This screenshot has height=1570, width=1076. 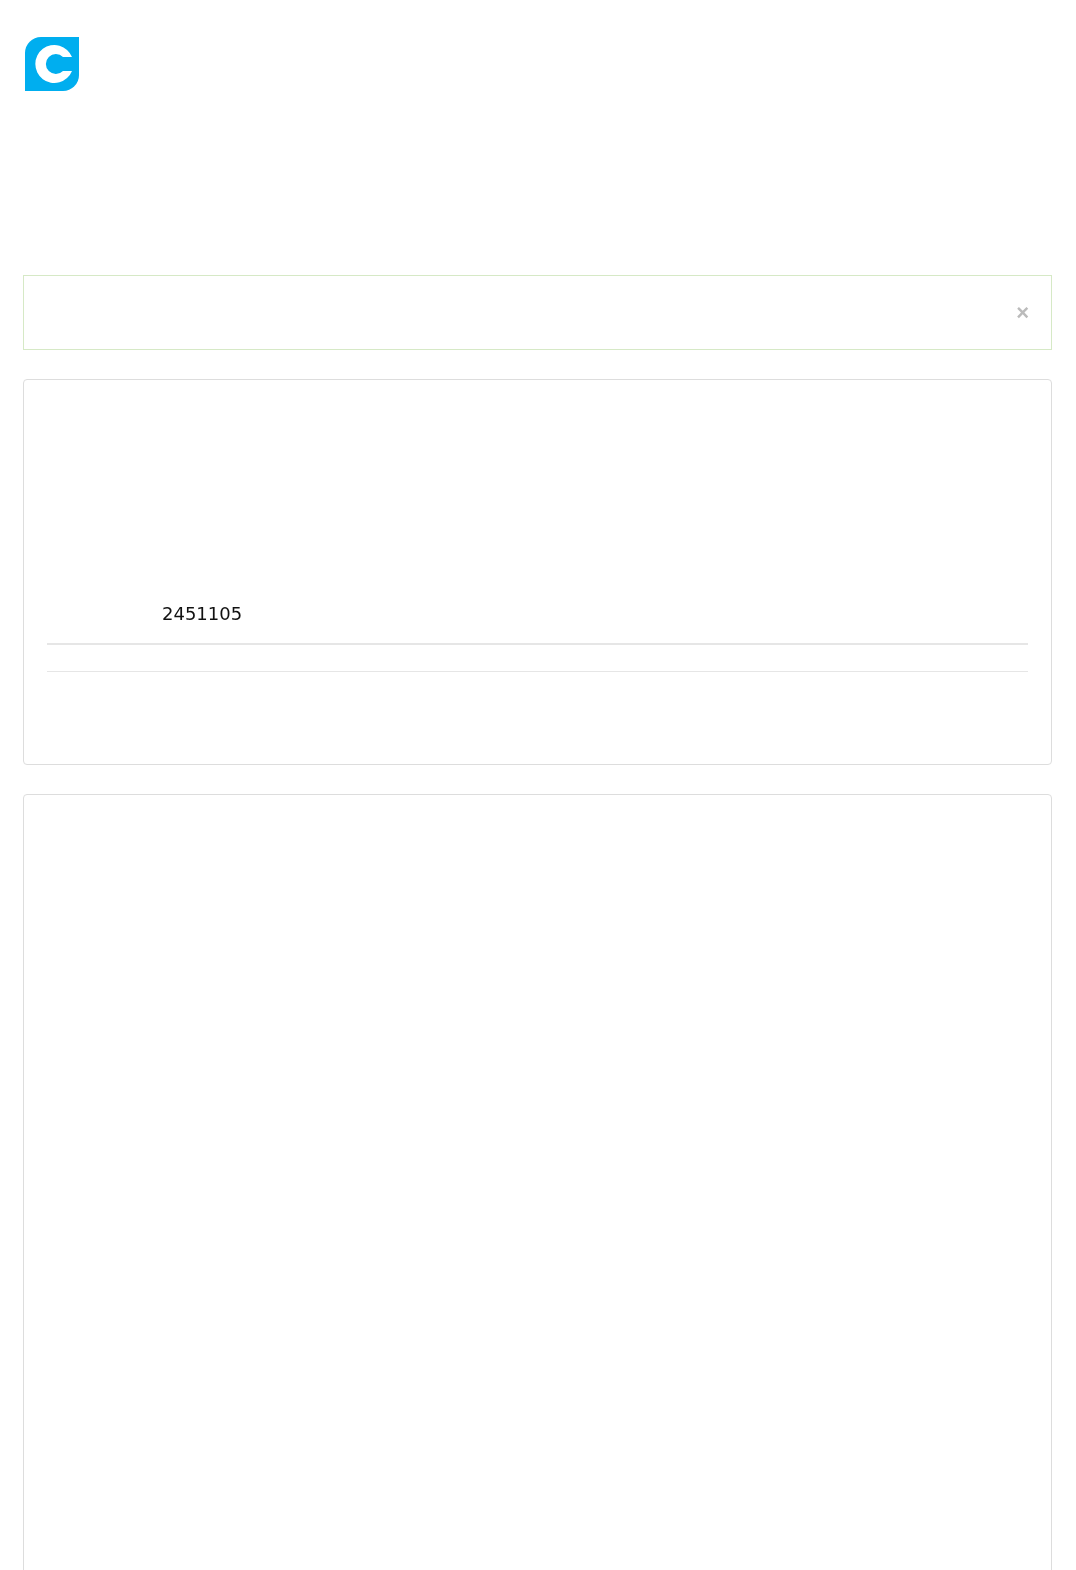 What do you see at coordinates (203, 614) in the screenshot?
I see `order-number: 2451105` at bounding box center [203, 614].